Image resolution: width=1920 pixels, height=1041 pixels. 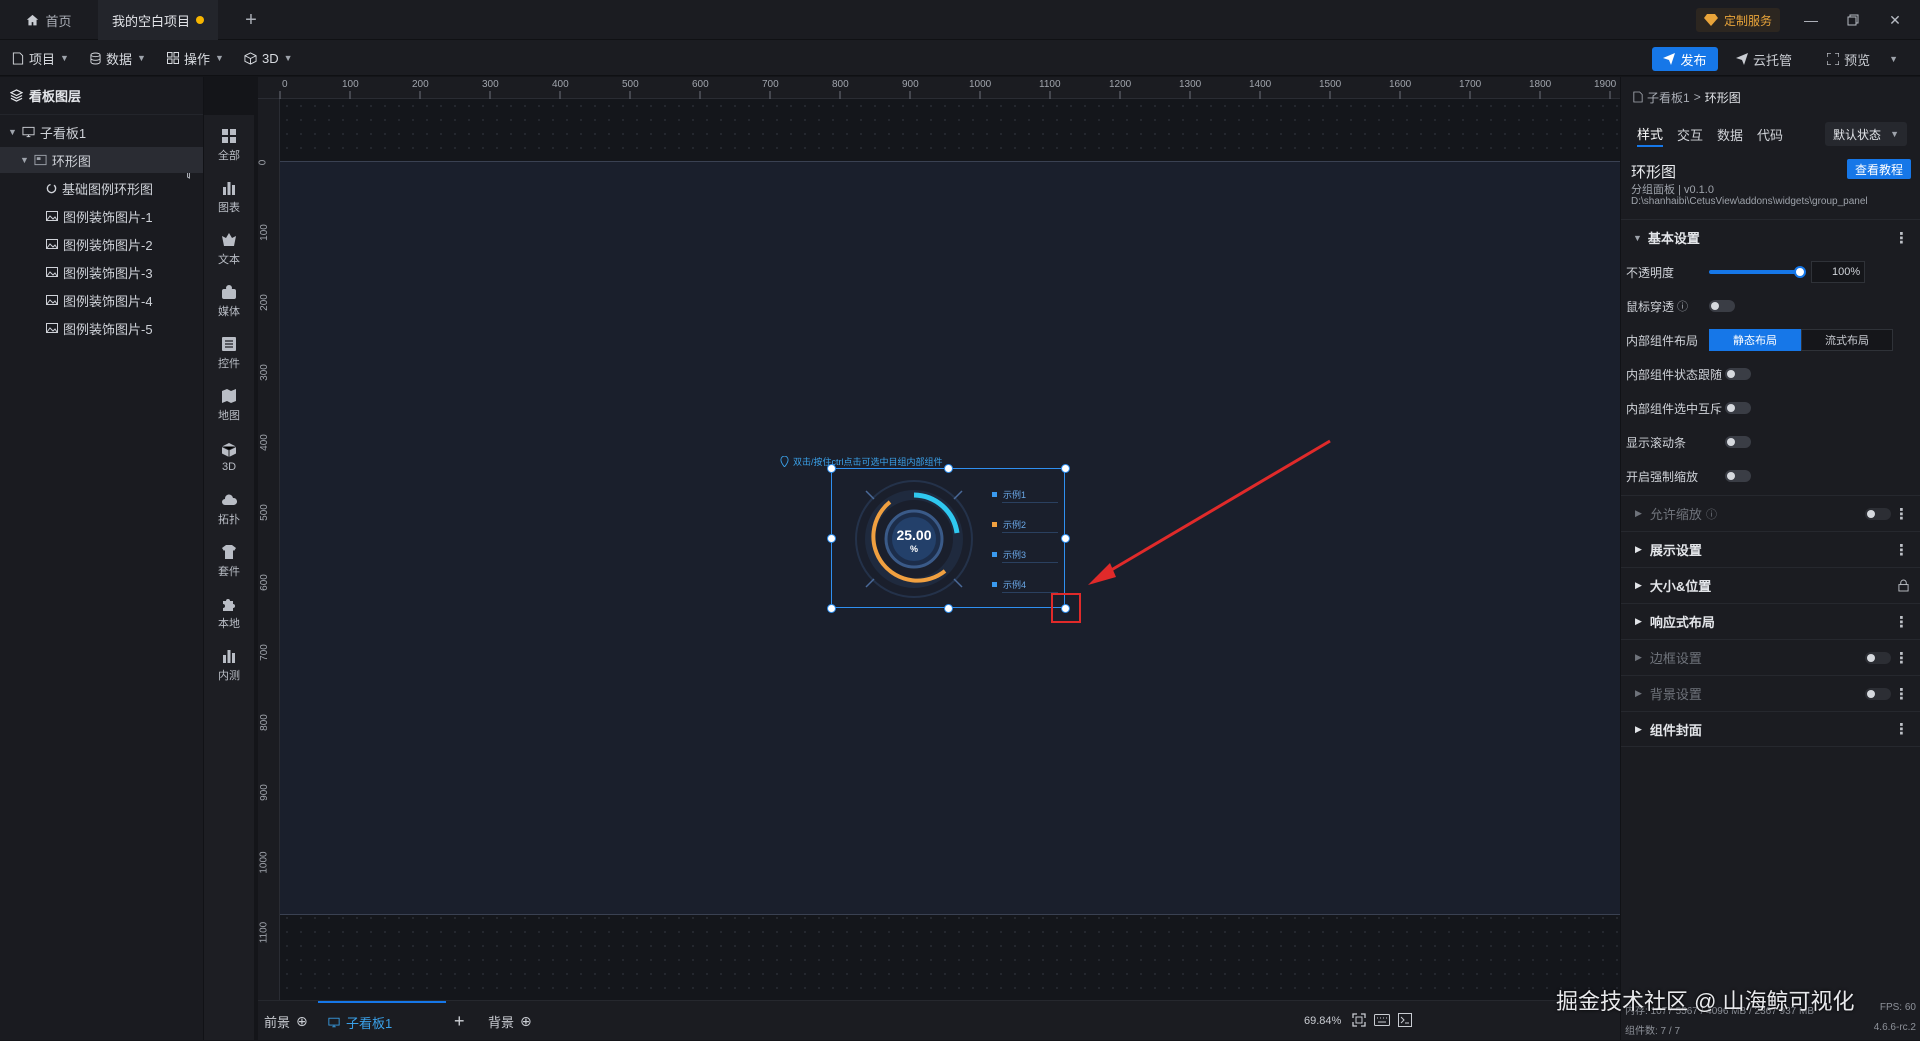 I want to click on close-button: ✕, so click(x=1895, y=20).